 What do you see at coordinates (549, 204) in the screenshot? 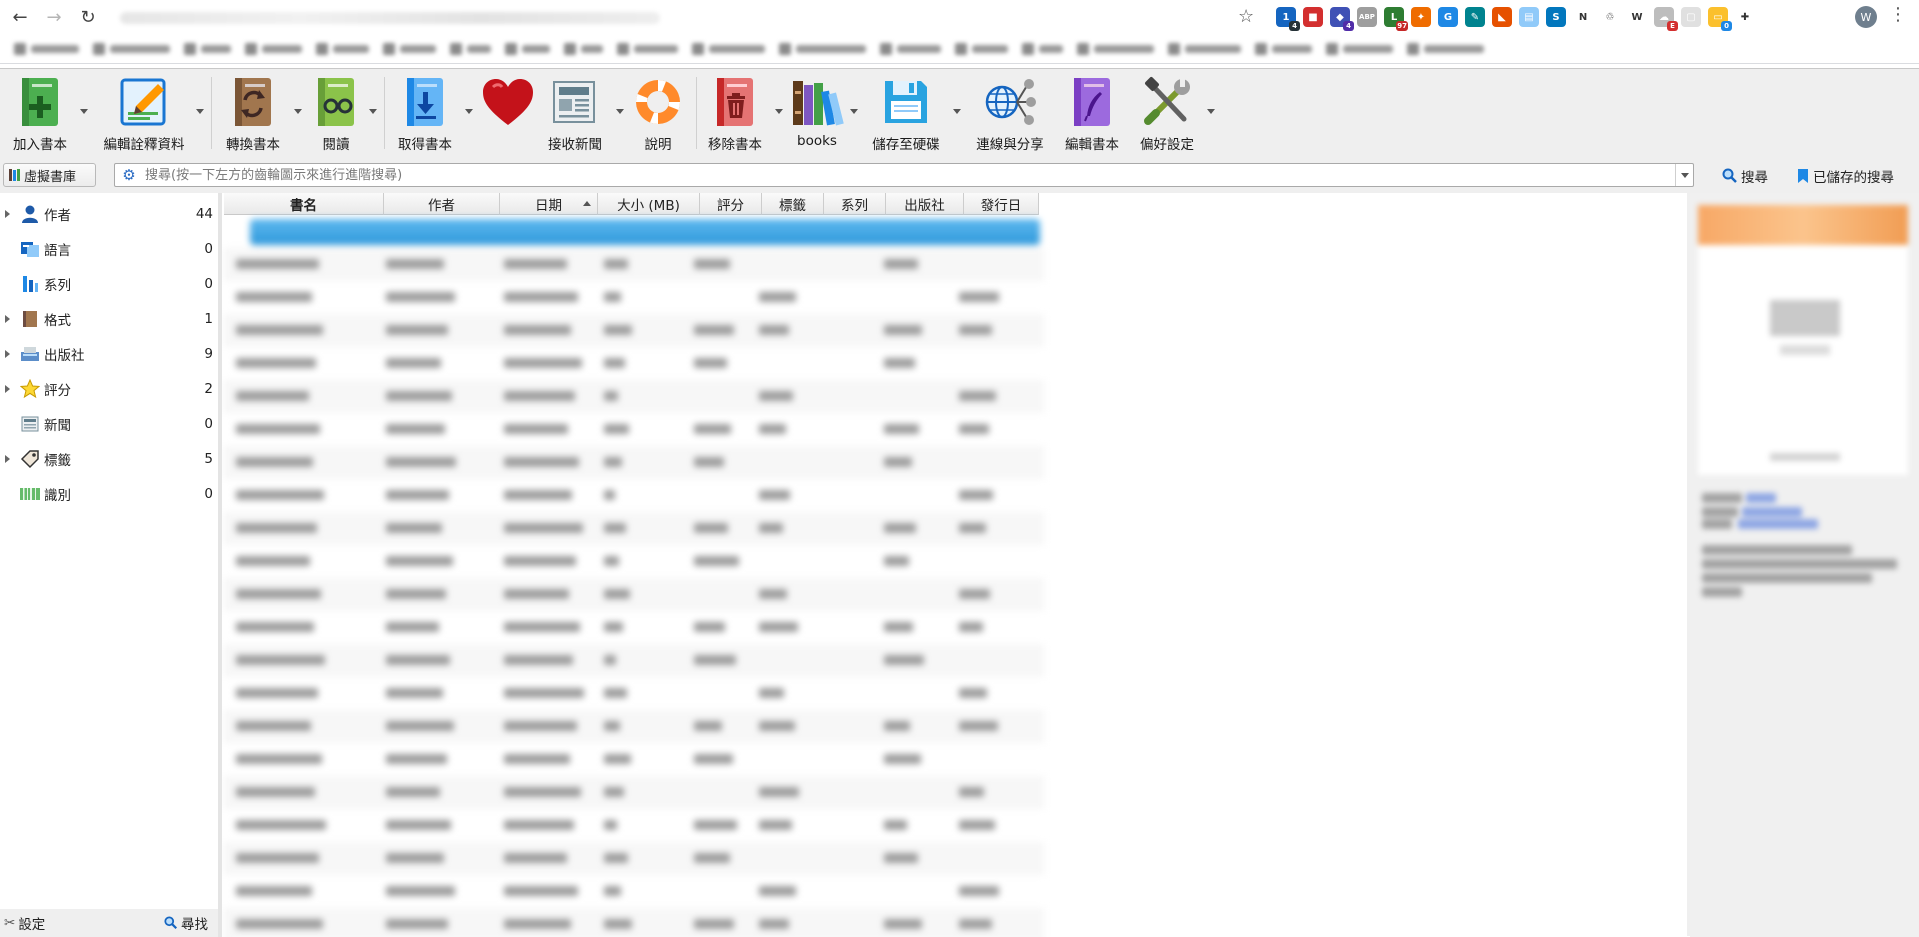
I see `column-header: 日期` at bounding box center [549, 204].